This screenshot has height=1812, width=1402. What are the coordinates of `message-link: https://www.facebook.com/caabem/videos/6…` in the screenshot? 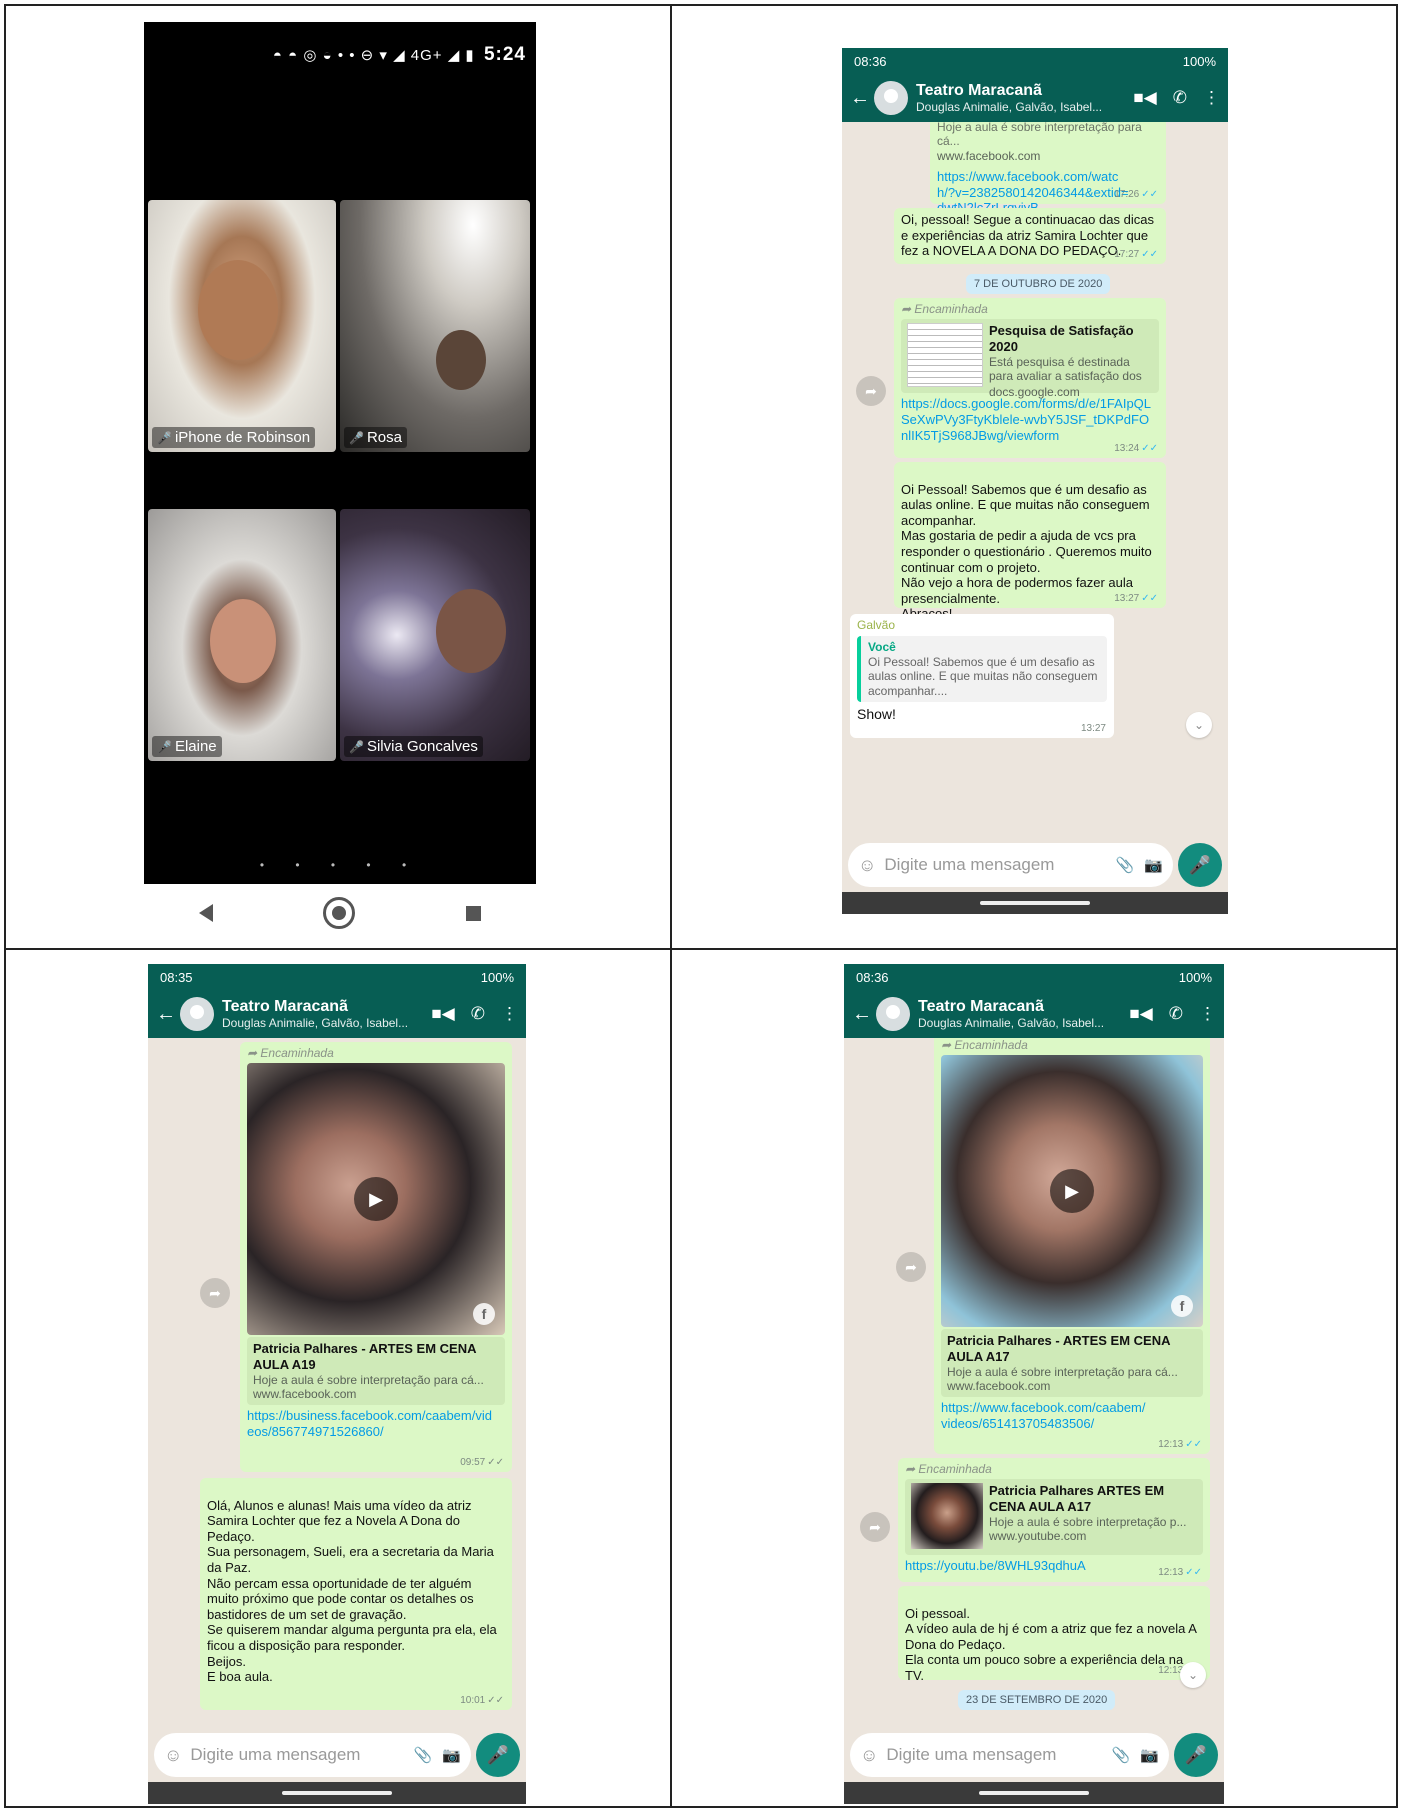 It's located at (1072, 1415).